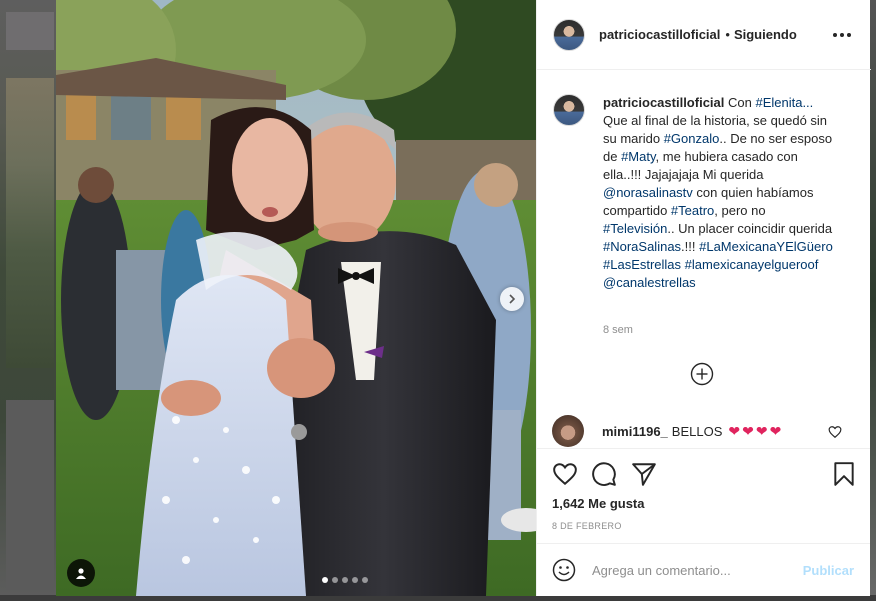  What do you see at coordinates (642, 264) in the screenshot?
I see `caption-link: #LasEstrellas` at bounding box center [642, 264].